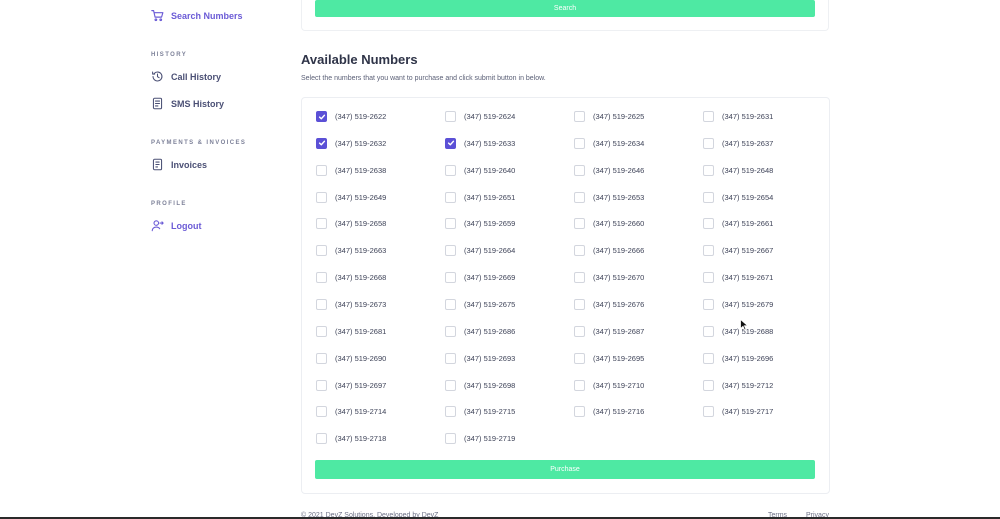 This screenshot has height=519, width=1000. I want to click on number-option: (347) 519-2712, so click(738, 385).